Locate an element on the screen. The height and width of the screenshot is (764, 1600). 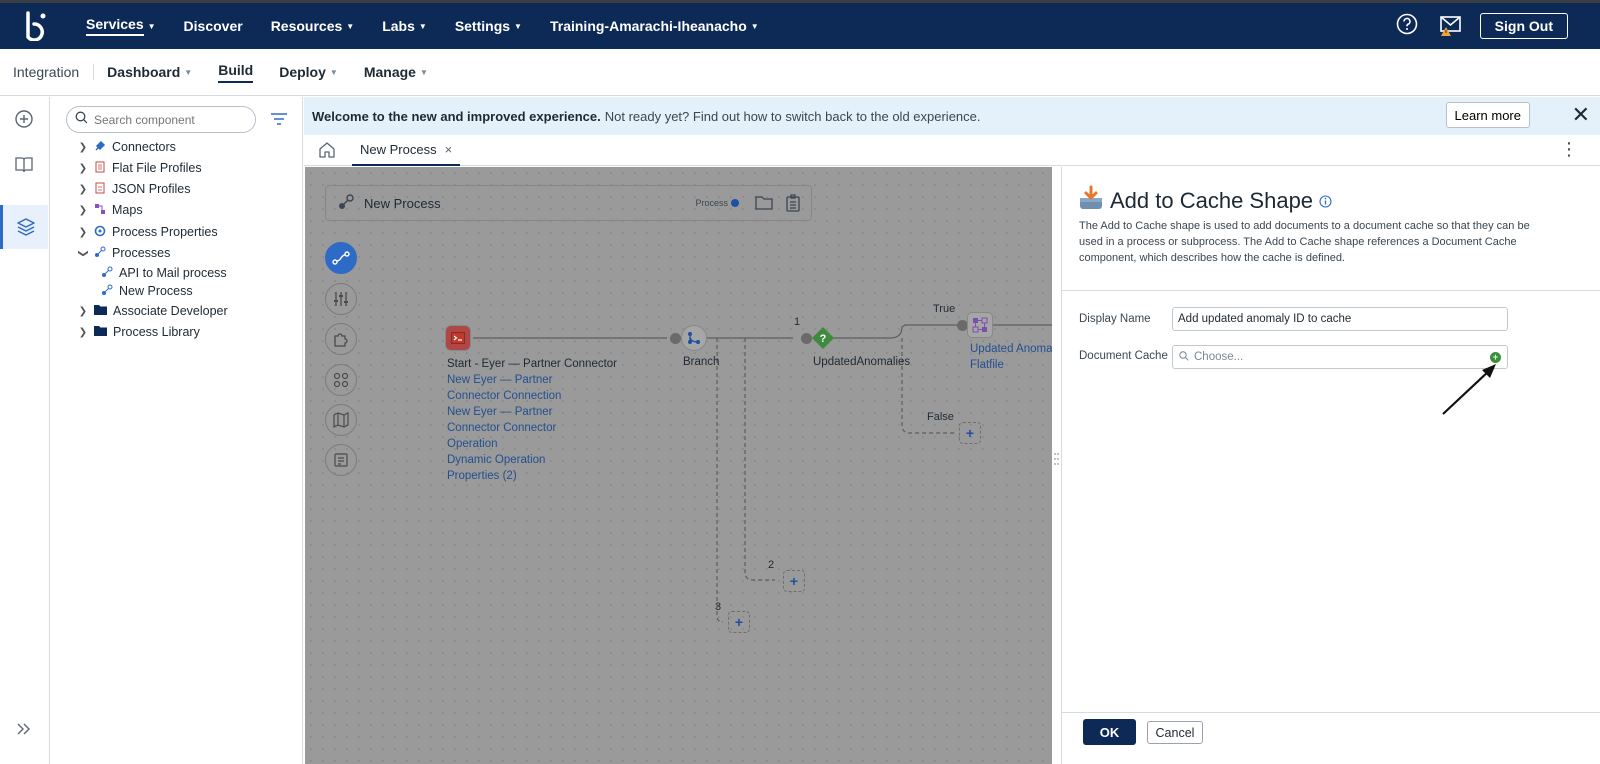
divider is located at coordinates (1331, 290).